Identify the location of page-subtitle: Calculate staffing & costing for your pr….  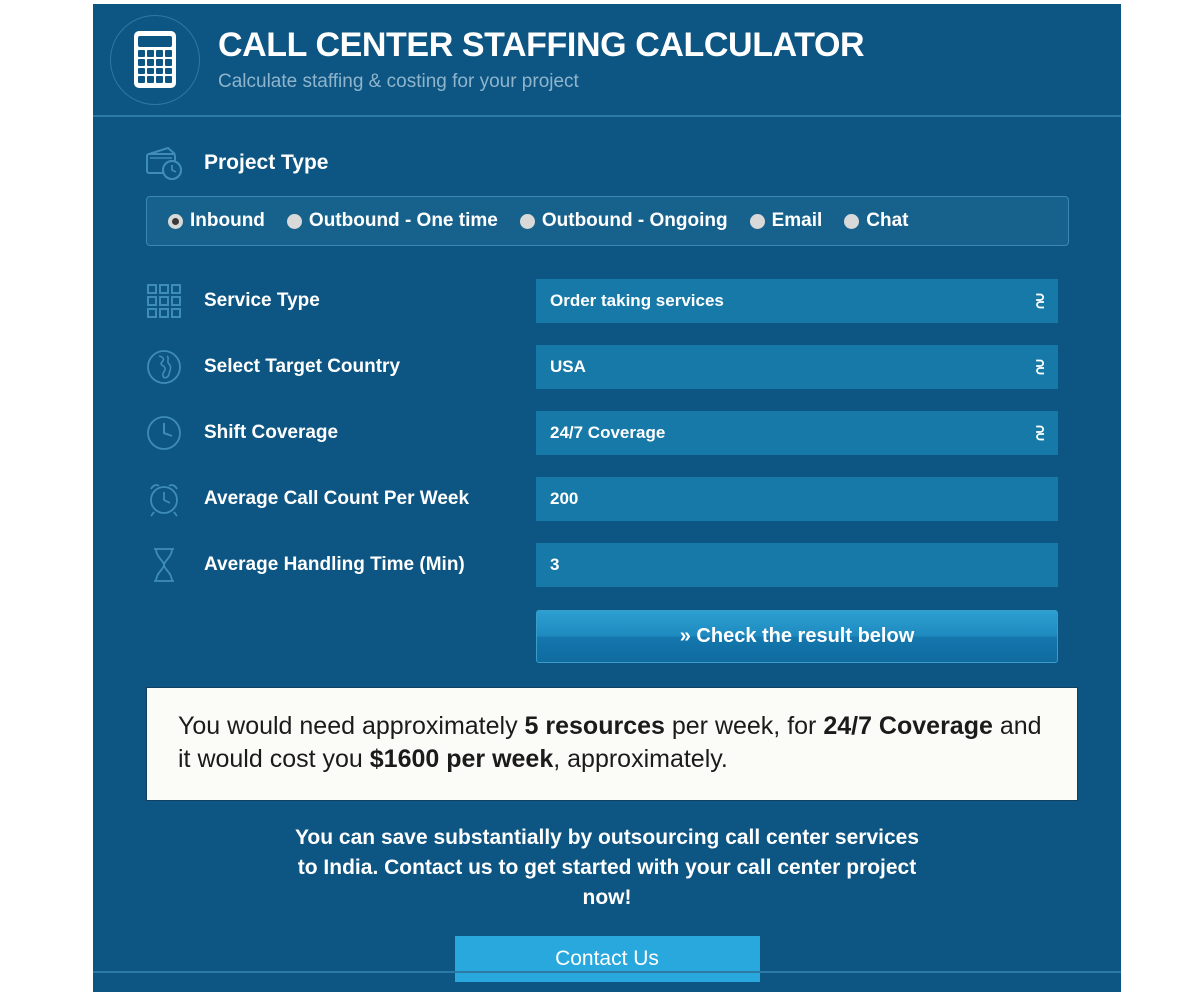
(398, 81).